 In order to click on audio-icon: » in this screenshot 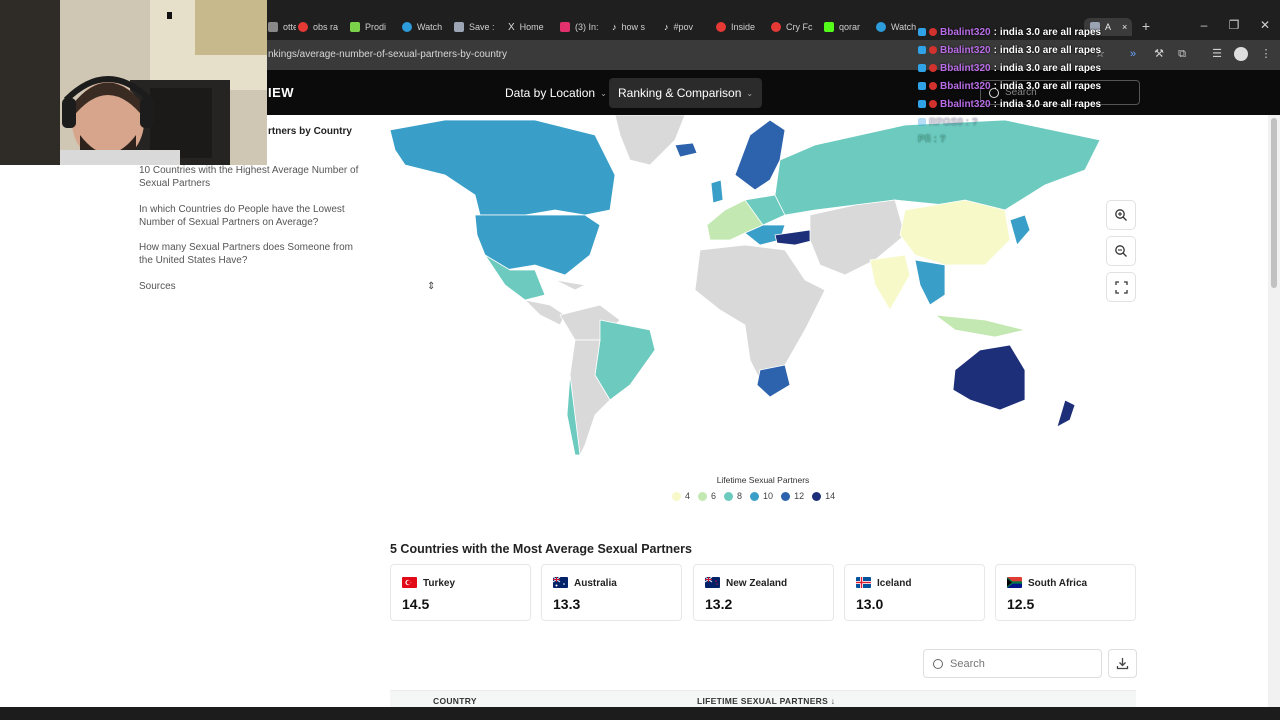, I will do `click(1133, 54)`.